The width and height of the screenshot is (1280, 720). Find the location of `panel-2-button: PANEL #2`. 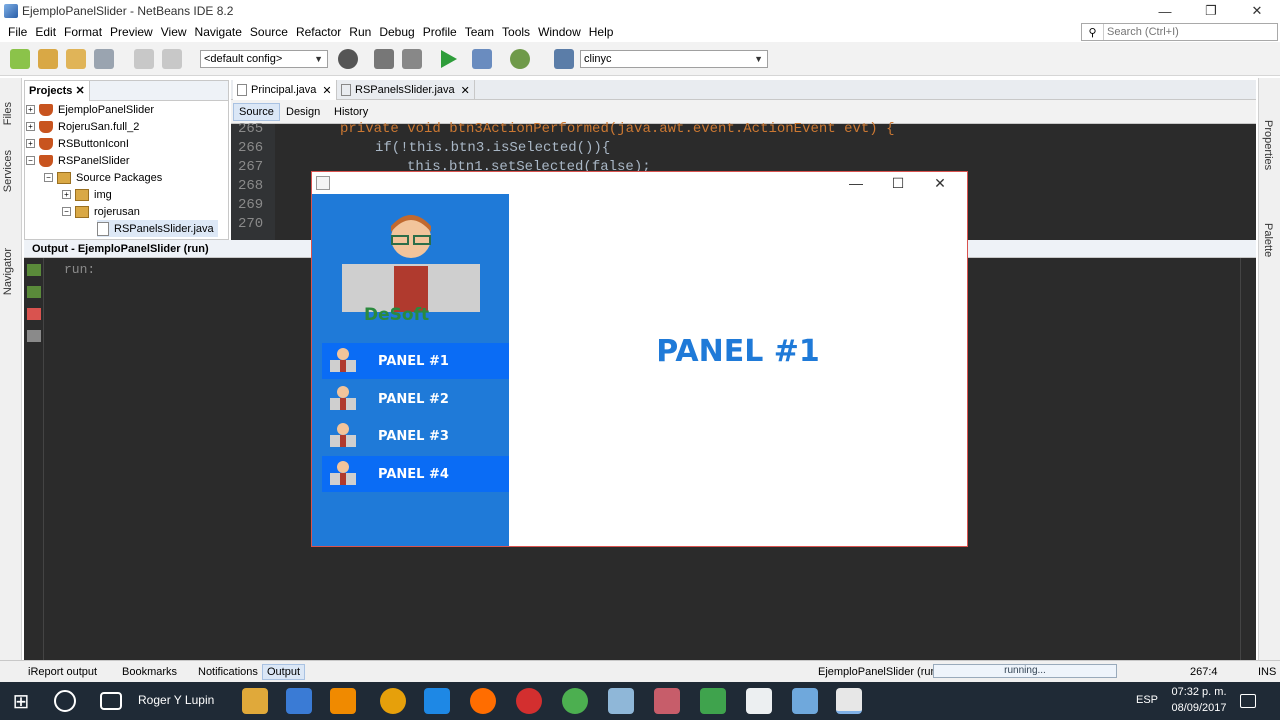

panel-2-button: PANEL #2 is located at coordinates (415, 399).